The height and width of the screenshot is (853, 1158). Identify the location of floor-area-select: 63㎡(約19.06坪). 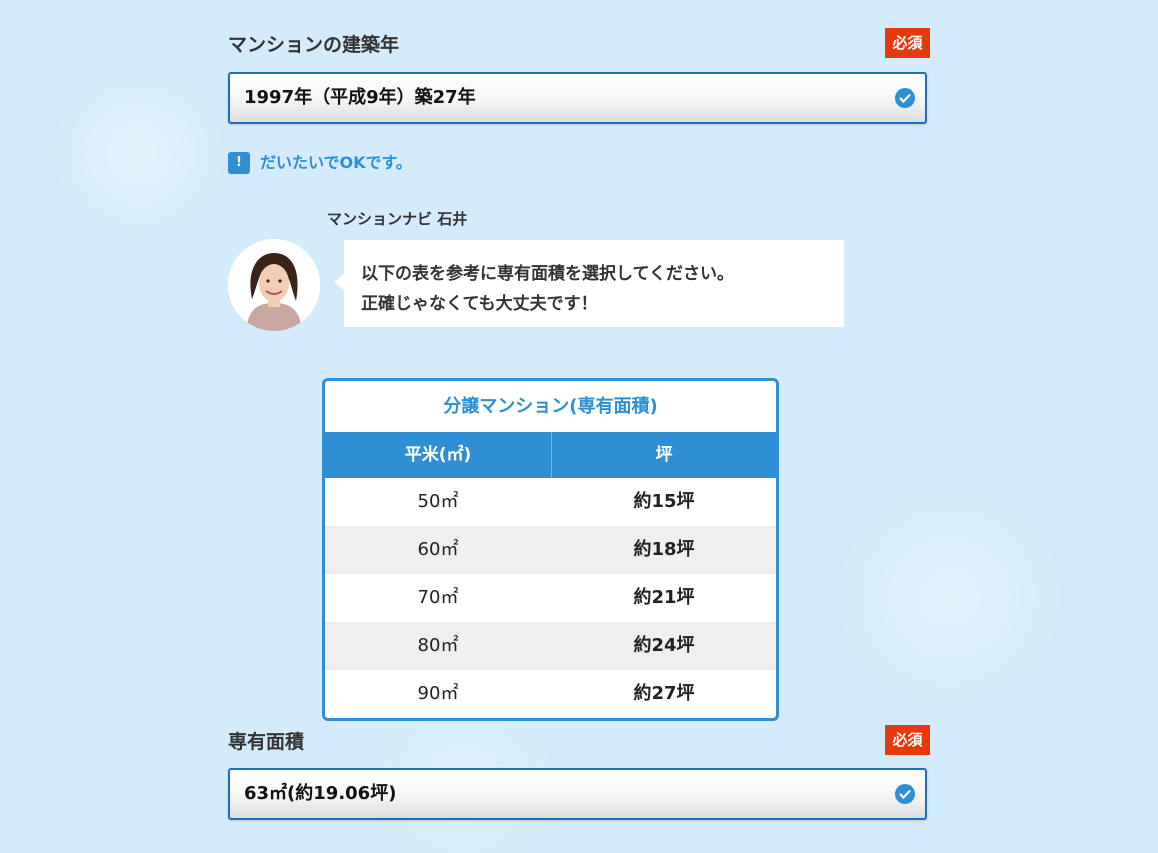
(577, 794).